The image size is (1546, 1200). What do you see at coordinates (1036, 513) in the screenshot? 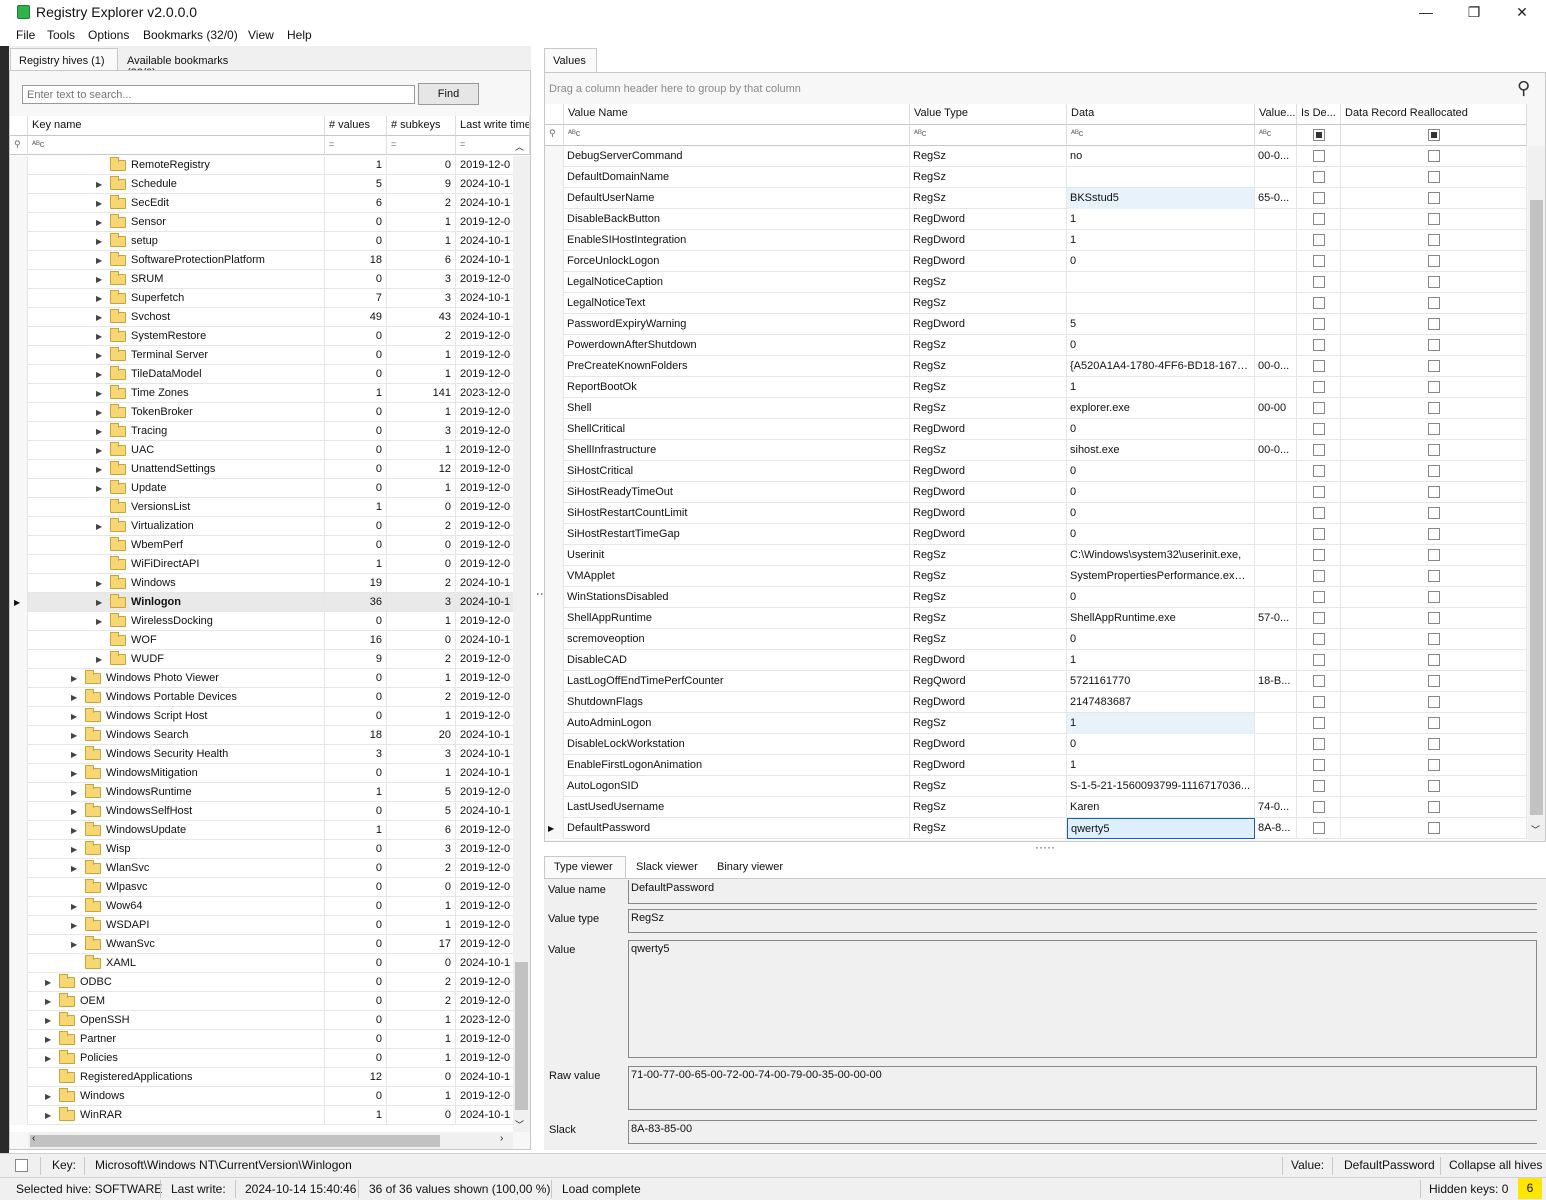
I see `value-row: SiHostRestartCountLimit RegDword 0` at bounding box center [1036, 513].